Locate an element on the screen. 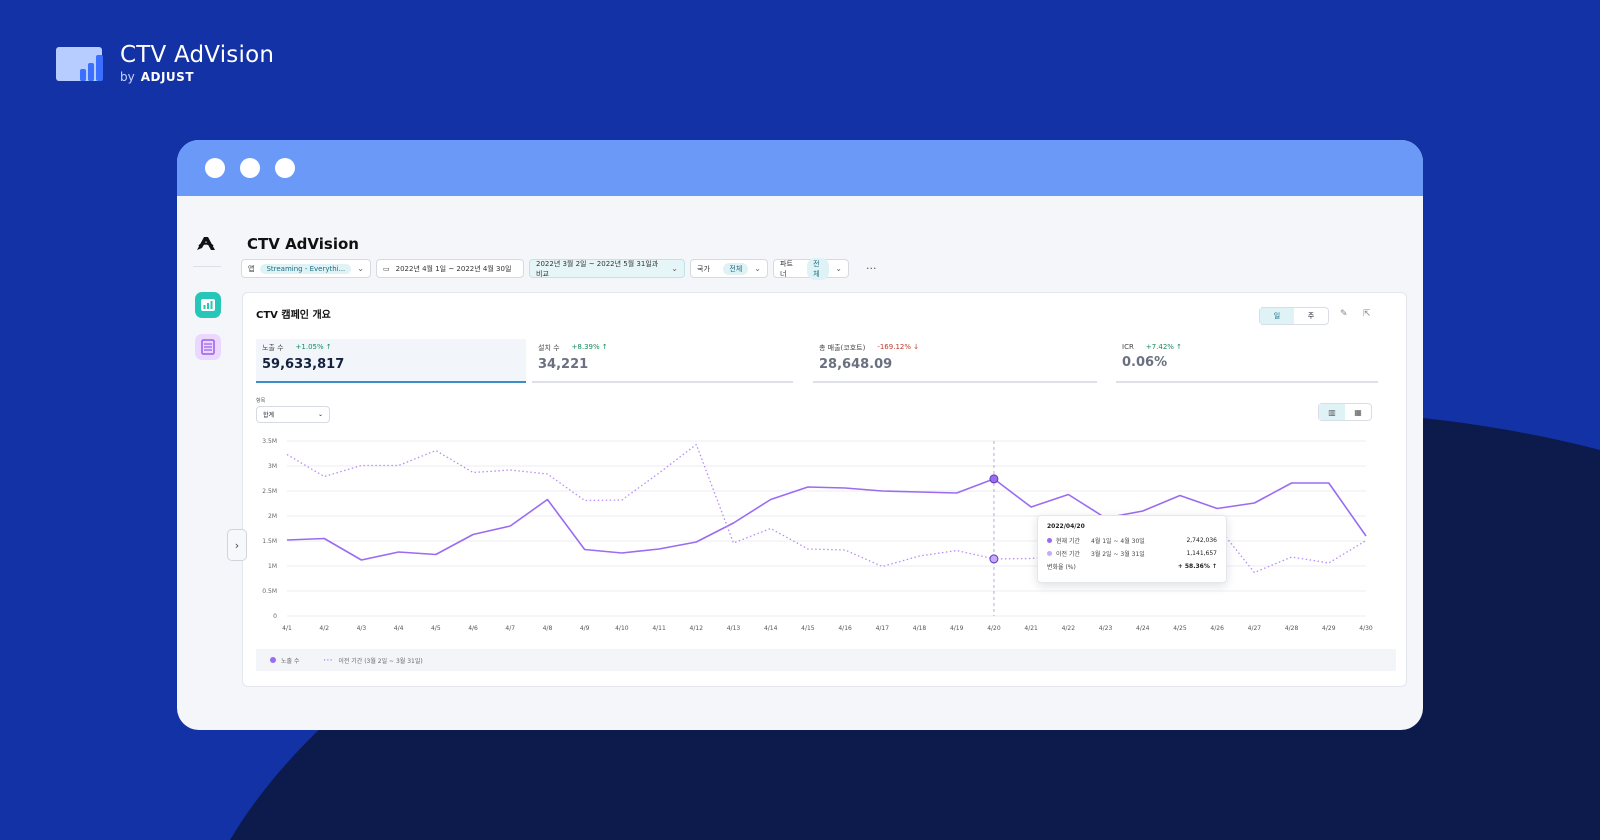 The height and width of the screenshot is (840, 1600). x-tick-label: 4/1 is located at coordinates (287, 628).